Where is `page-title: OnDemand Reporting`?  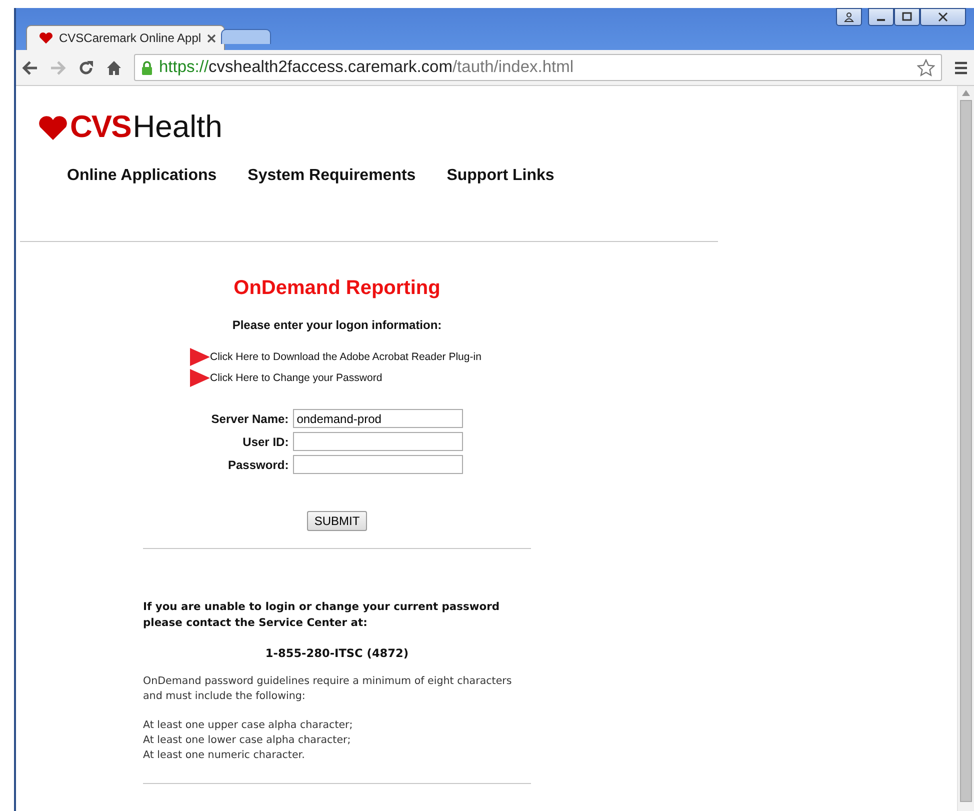
page-title: OnDemand Reporting is located at coordinates (337, 288).